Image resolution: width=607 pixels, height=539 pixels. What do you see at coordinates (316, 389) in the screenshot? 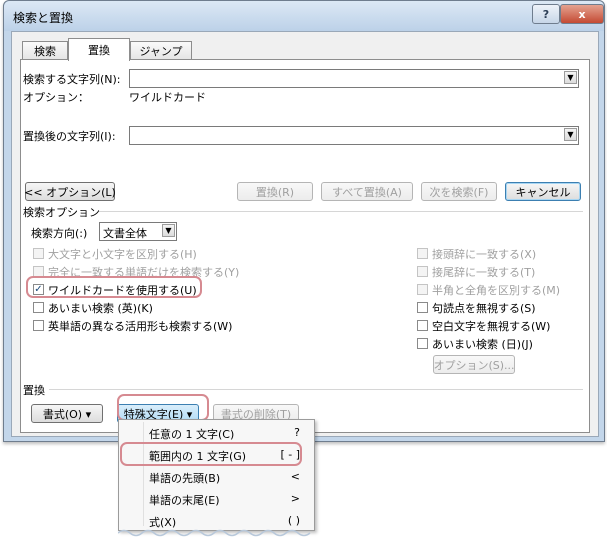
I see `replace-section-divider` at bounding box center [316, 389].